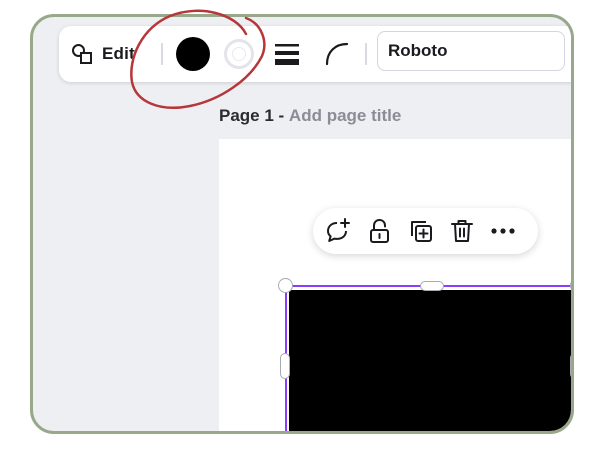 This screenshot has width=600, height=450. What do you see at coordinates (345, 116) in the screenshot?
I see `page-title-input: Add page title` at bounding box center [345, 116].